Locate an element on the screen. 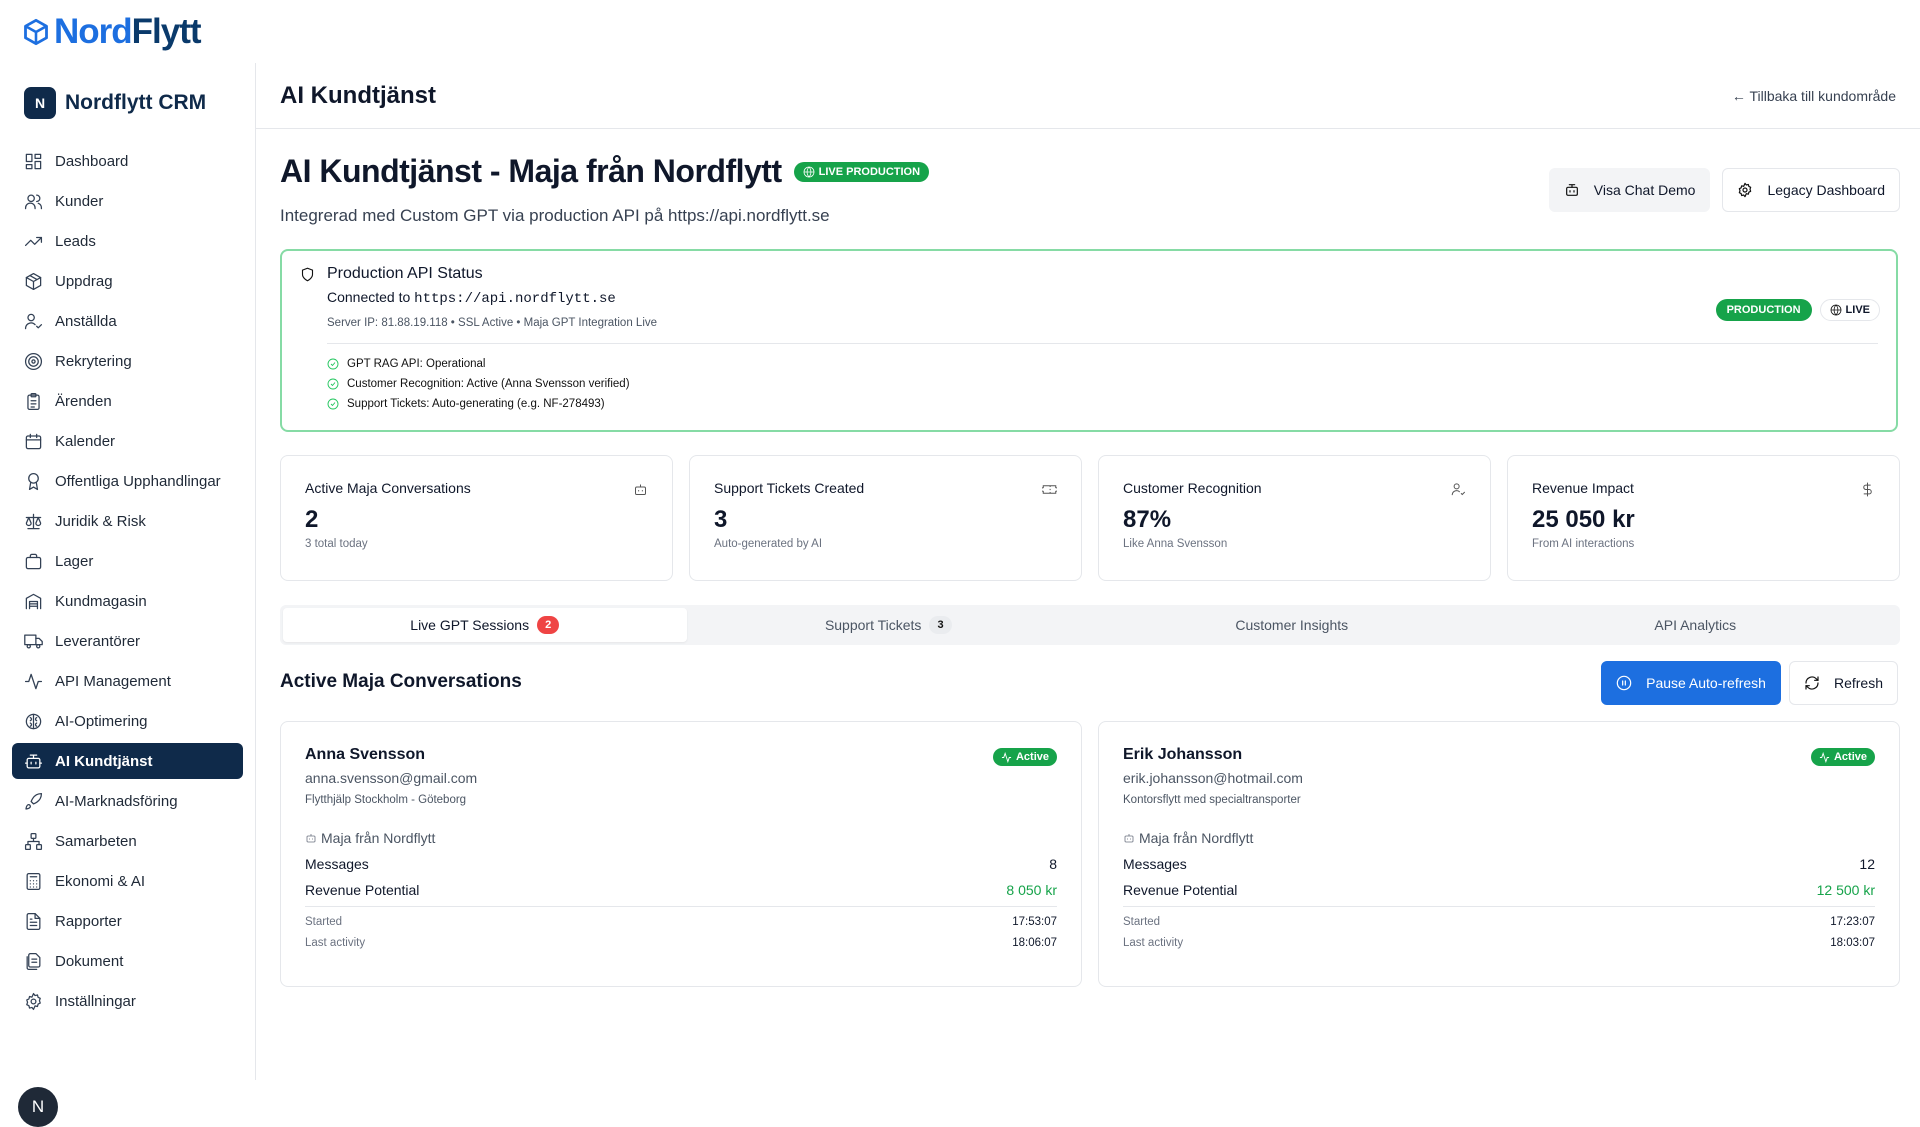  sidebar-item-ai-optimering: AI-Optimering is located at coordinates (127, 721).